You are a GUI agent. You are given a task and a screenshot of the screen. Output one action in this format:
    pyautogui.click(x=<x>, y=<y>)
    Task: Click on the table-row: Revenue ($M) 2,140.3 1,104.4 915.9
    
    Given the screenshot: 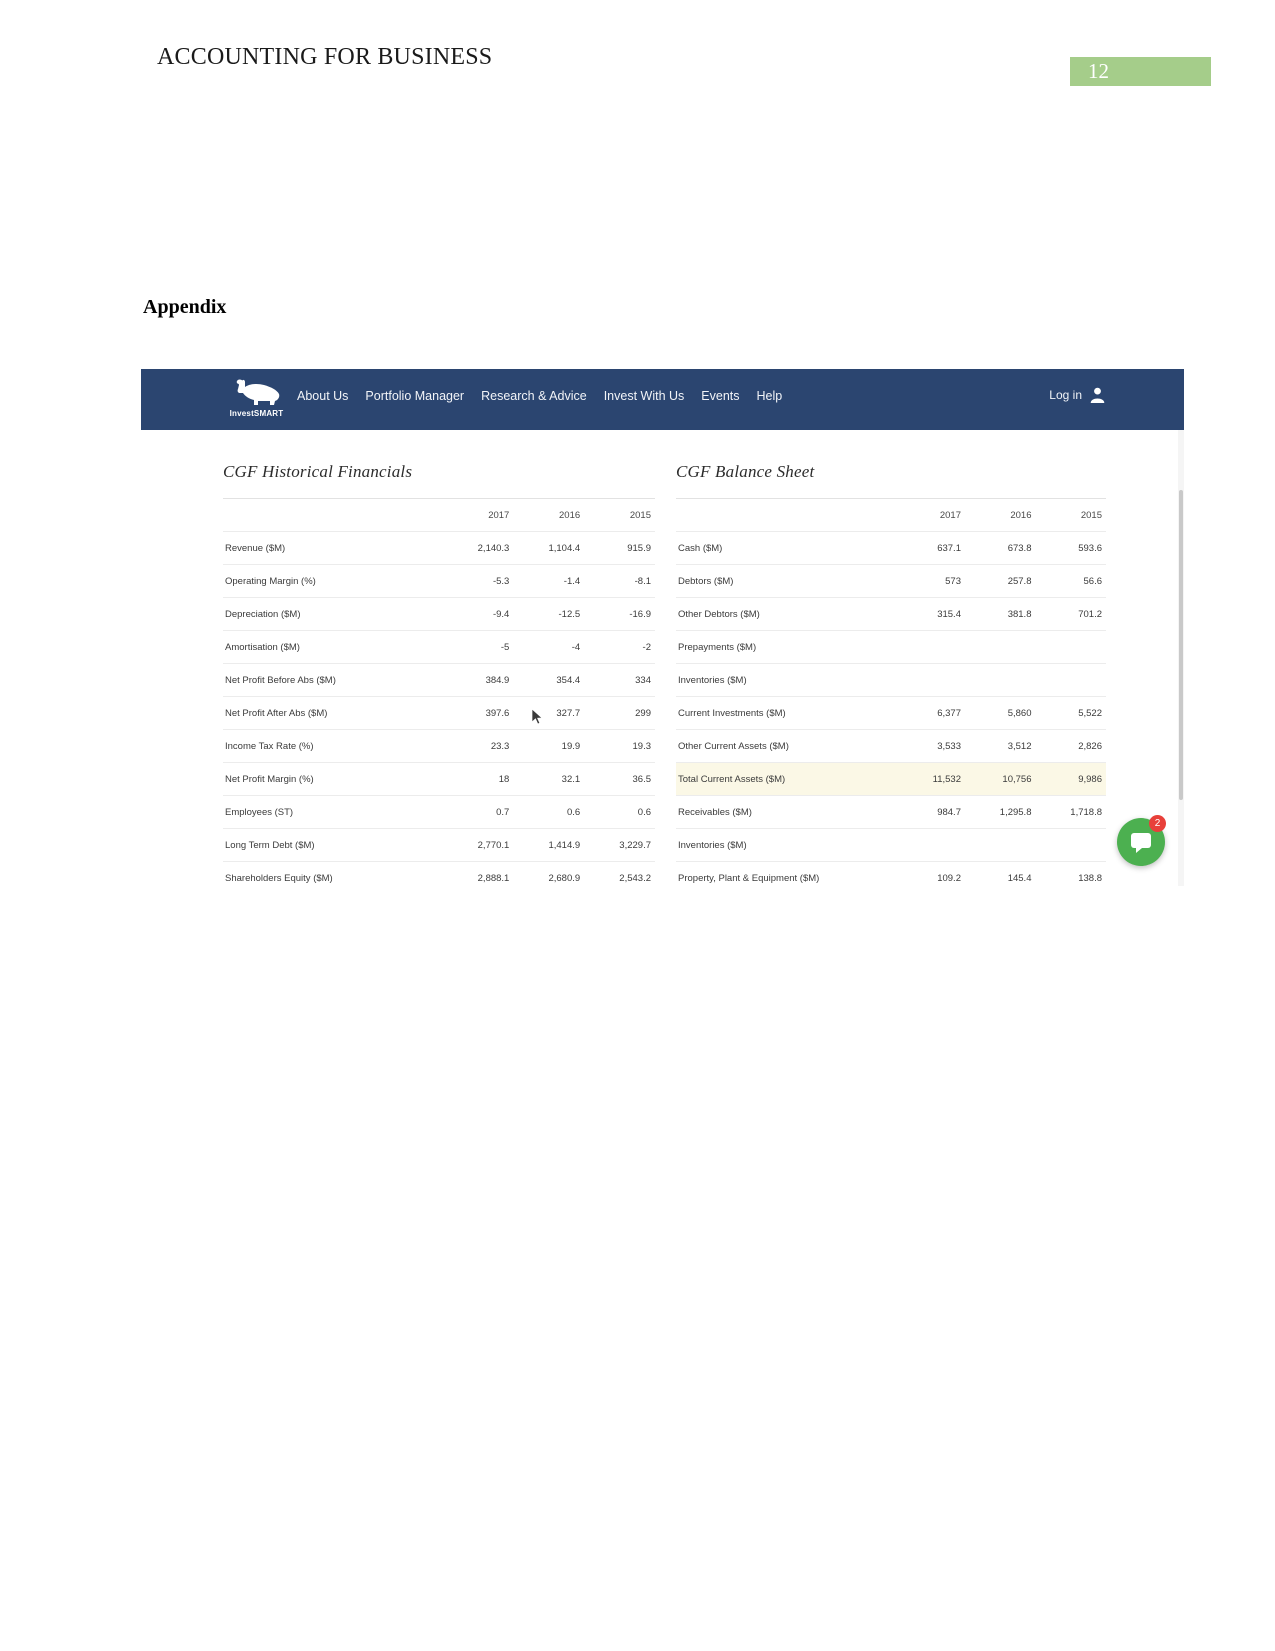 What is the action you would take?
    pyautogui.click(x=439, y=548)
    